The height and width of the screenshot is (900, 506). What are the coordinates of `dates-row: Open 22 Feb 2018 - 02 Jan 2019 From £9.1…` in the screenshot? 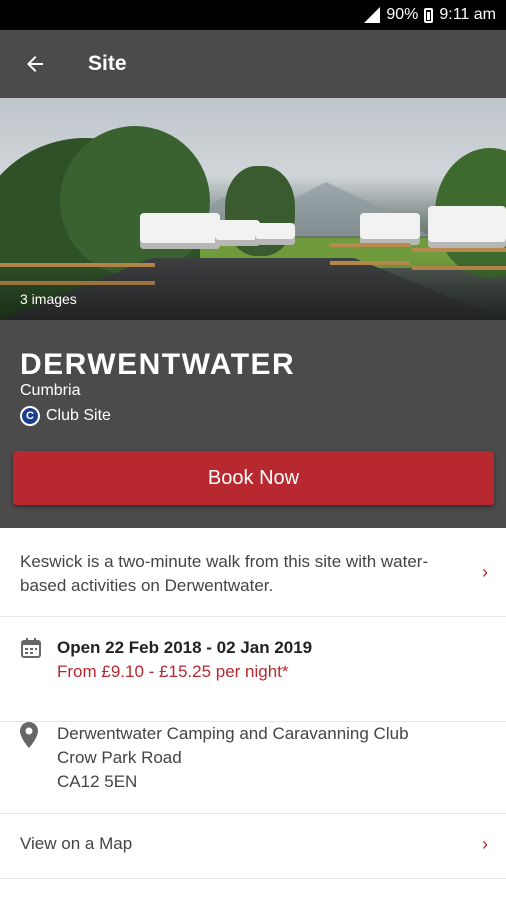 It's located at (253, 669).